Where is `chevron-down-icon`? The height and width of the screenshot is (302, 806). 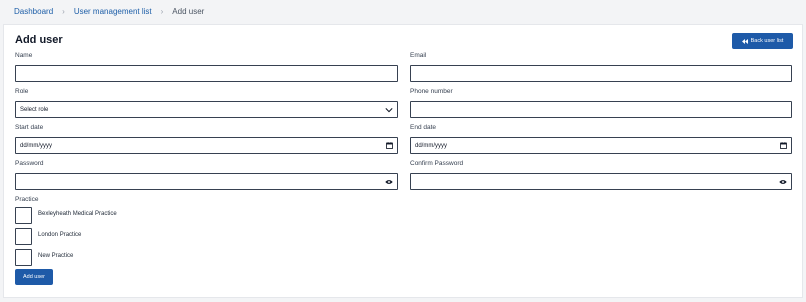
chevron-down-icon is located at coordinates (389, 110).